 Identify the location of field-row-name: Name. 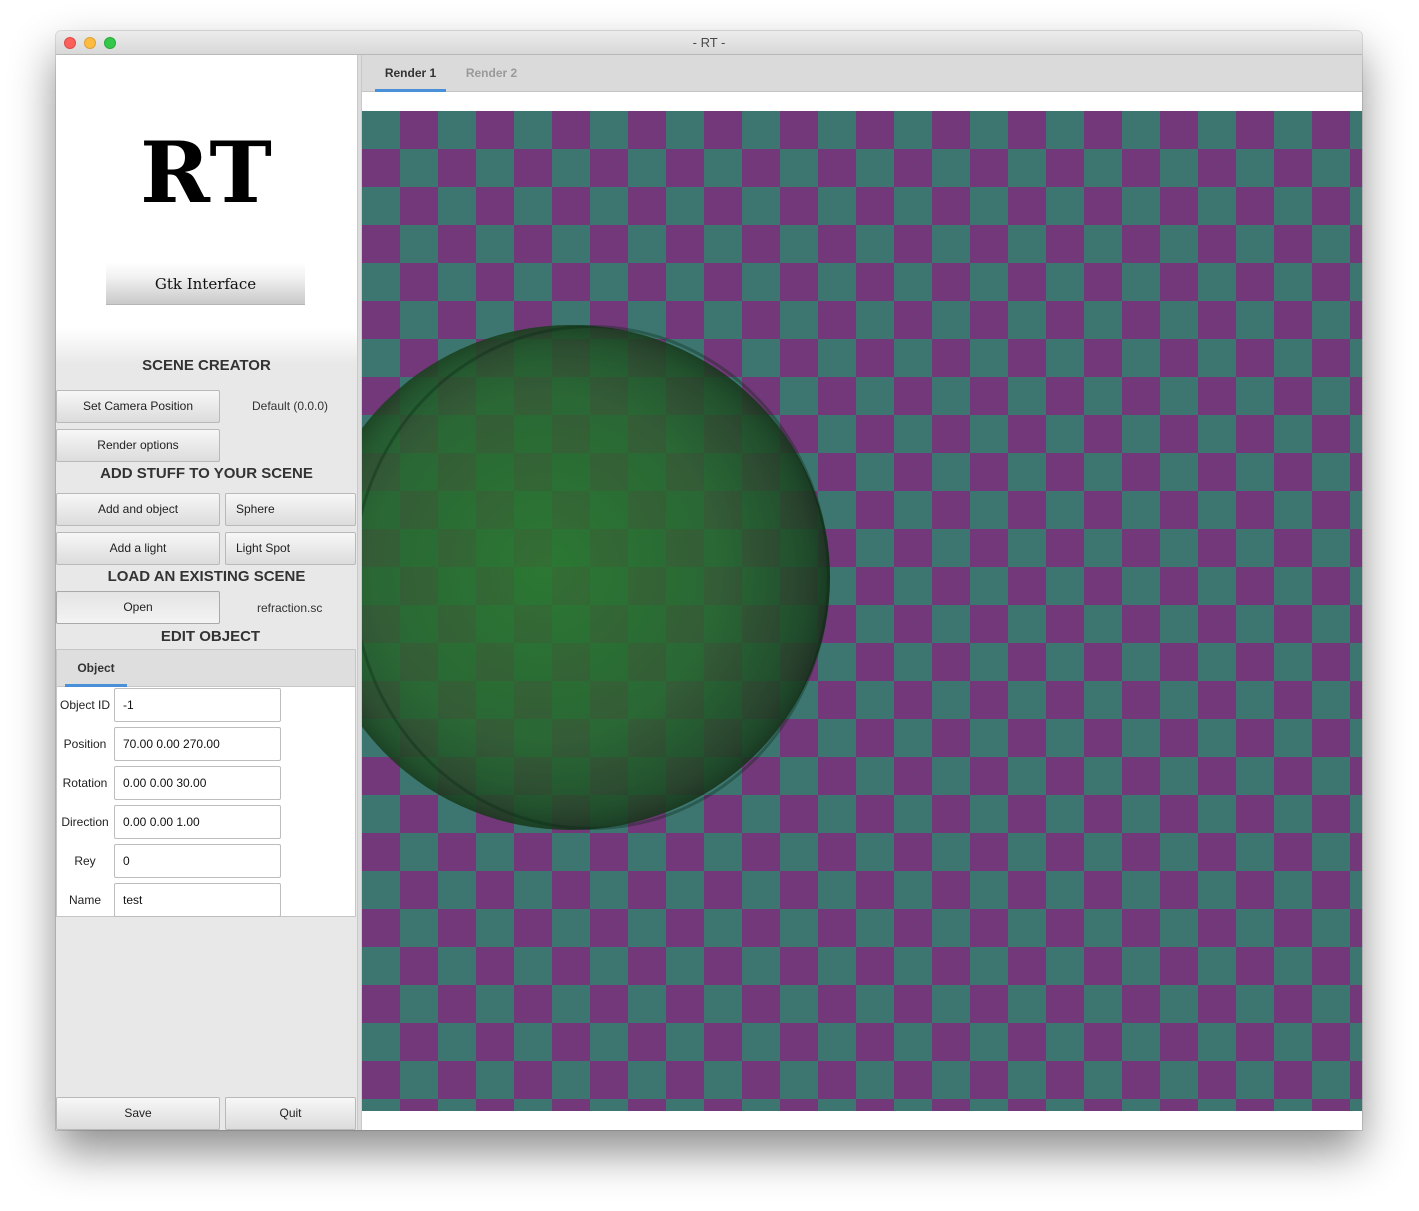
(207, 900).